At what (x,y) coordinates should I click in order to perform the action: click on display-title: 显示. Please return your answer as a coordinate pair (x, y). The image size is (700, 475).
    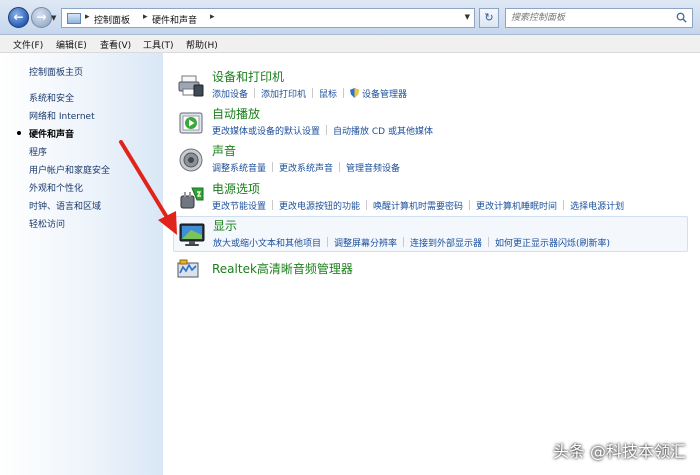
    Looking at the image, I should click on (225, 225).